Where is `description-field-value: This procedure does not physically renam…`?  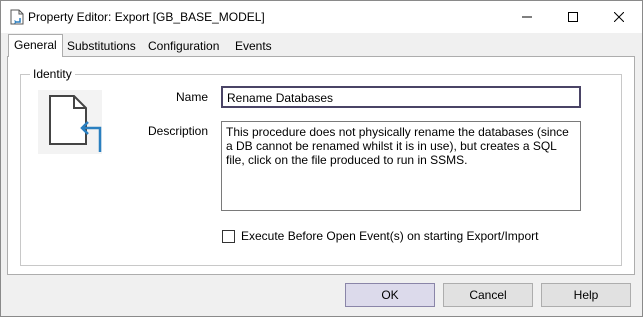 description-field-value: This procedure does not physically renam… is located at coordinates (397, 146).